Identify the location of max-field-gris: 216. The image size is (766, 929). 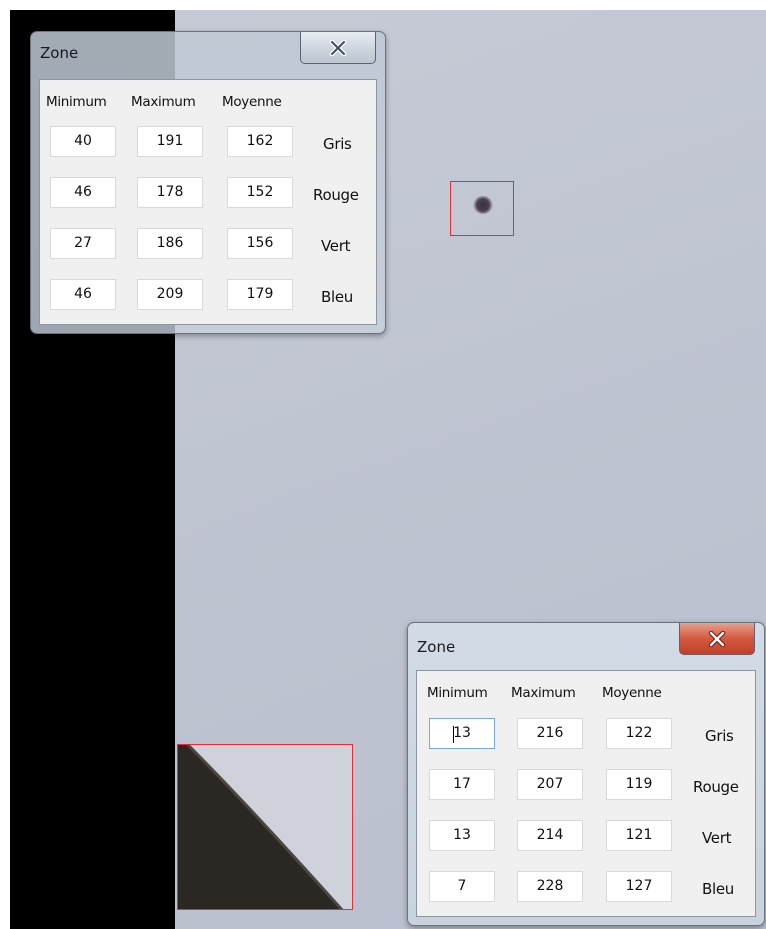
(550, 733).